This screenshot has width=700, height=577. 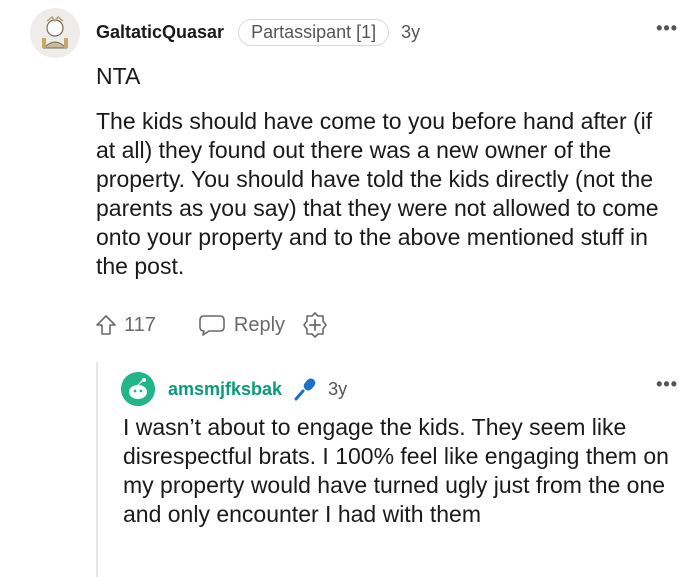 What do you see at coordinates (667, 384) in the screenshot?
I see `reply-more-options-button: •••` at bounding box center [667, 384].